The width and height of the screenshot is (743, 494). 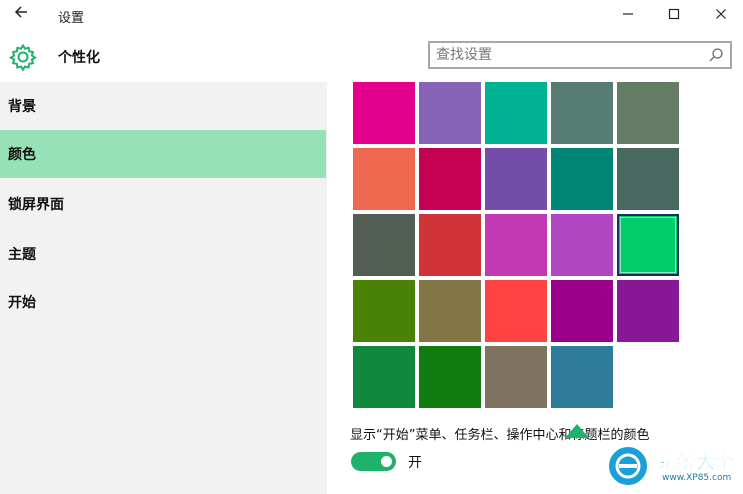 What do you see at coordinates (628, 15) in the screenshot?
I see `minimize-button` at bounding box center [628, 15].